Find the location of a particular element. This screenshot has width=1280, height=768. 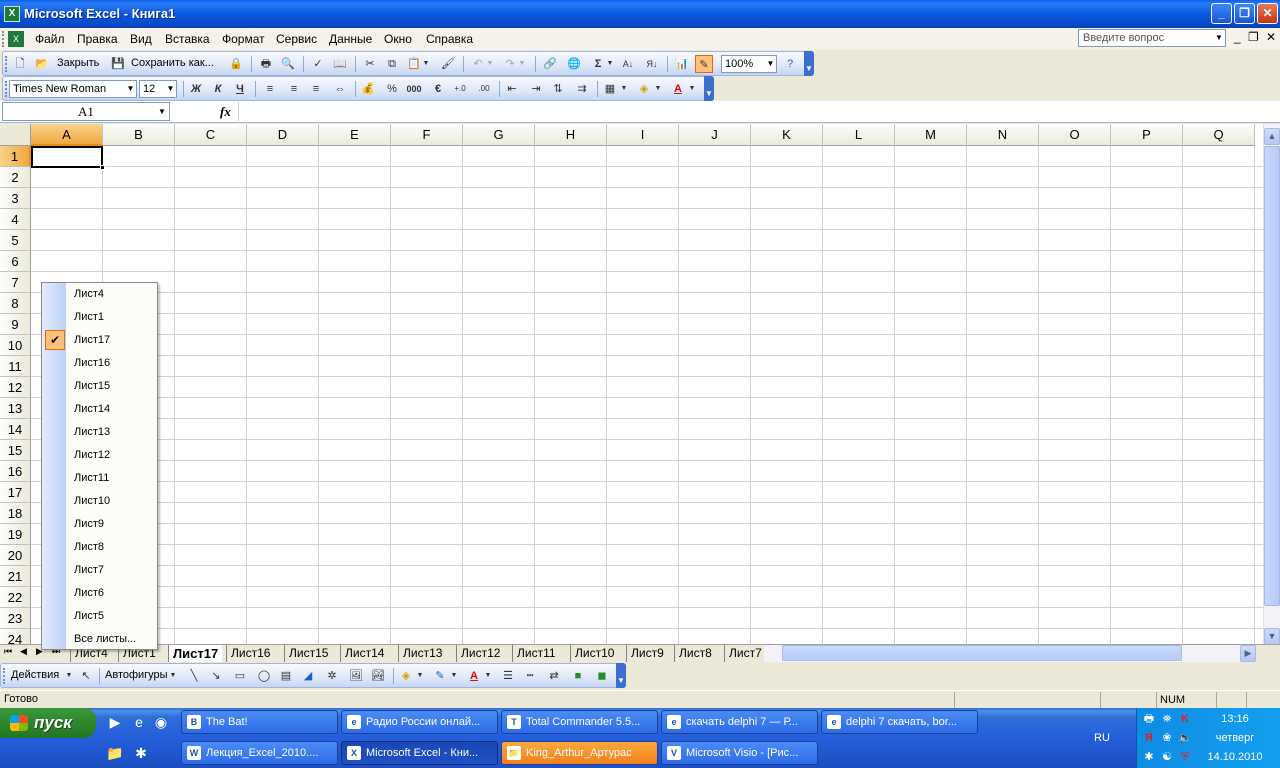

thousands-button: 000 is located at coordinates (414, 89).